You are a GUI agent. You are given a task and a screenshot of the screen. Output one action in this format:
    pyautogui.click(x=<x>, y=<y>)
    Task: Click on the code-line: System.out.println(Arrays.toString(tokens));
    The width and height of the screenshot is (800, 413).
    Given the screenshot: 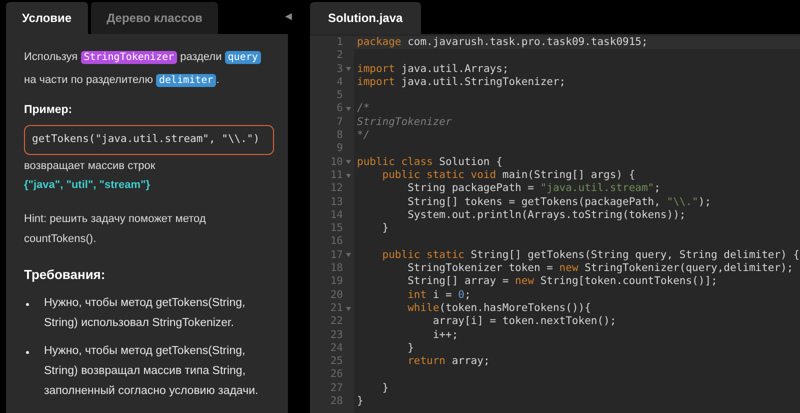 What is the action you would take?
    pyautogui.click(x=546, y=214)
    